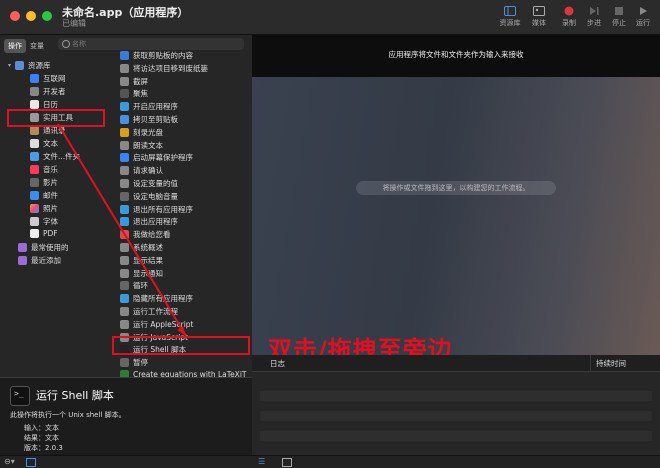 This screenshot has width=660, height=468. Describe the element at coordinates (15, 16) in the screenshot. I see `close-button` at that location.